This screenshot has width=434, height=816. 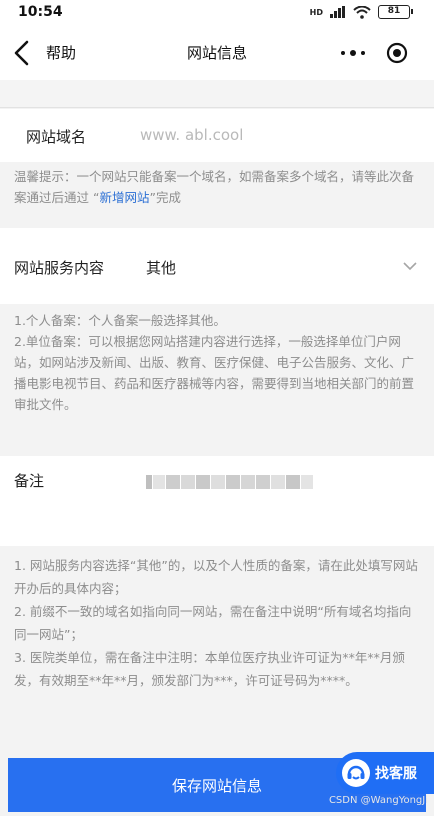 I want to click on service-content-value: 其他, so click(x=161, y=268).